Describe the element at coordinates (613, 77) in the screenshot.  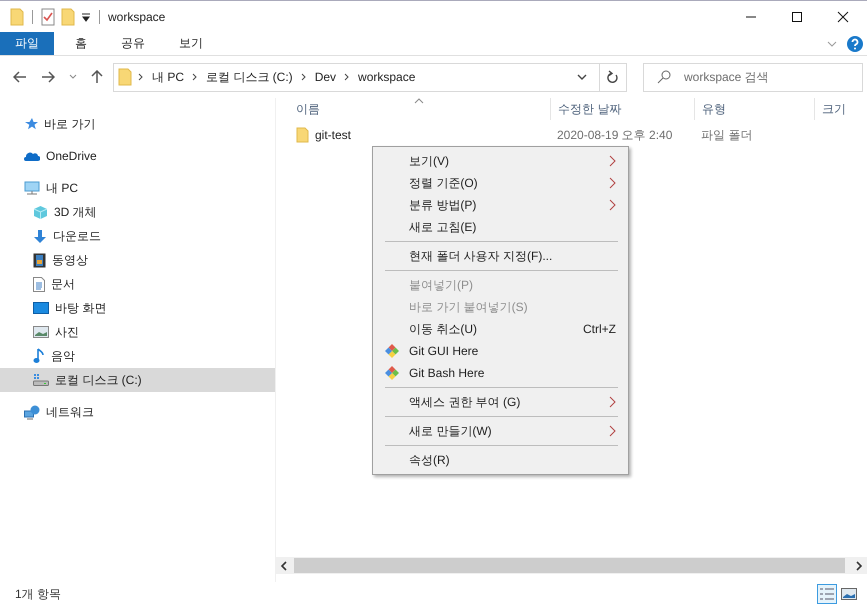
I see `refresh-icon` at that location.